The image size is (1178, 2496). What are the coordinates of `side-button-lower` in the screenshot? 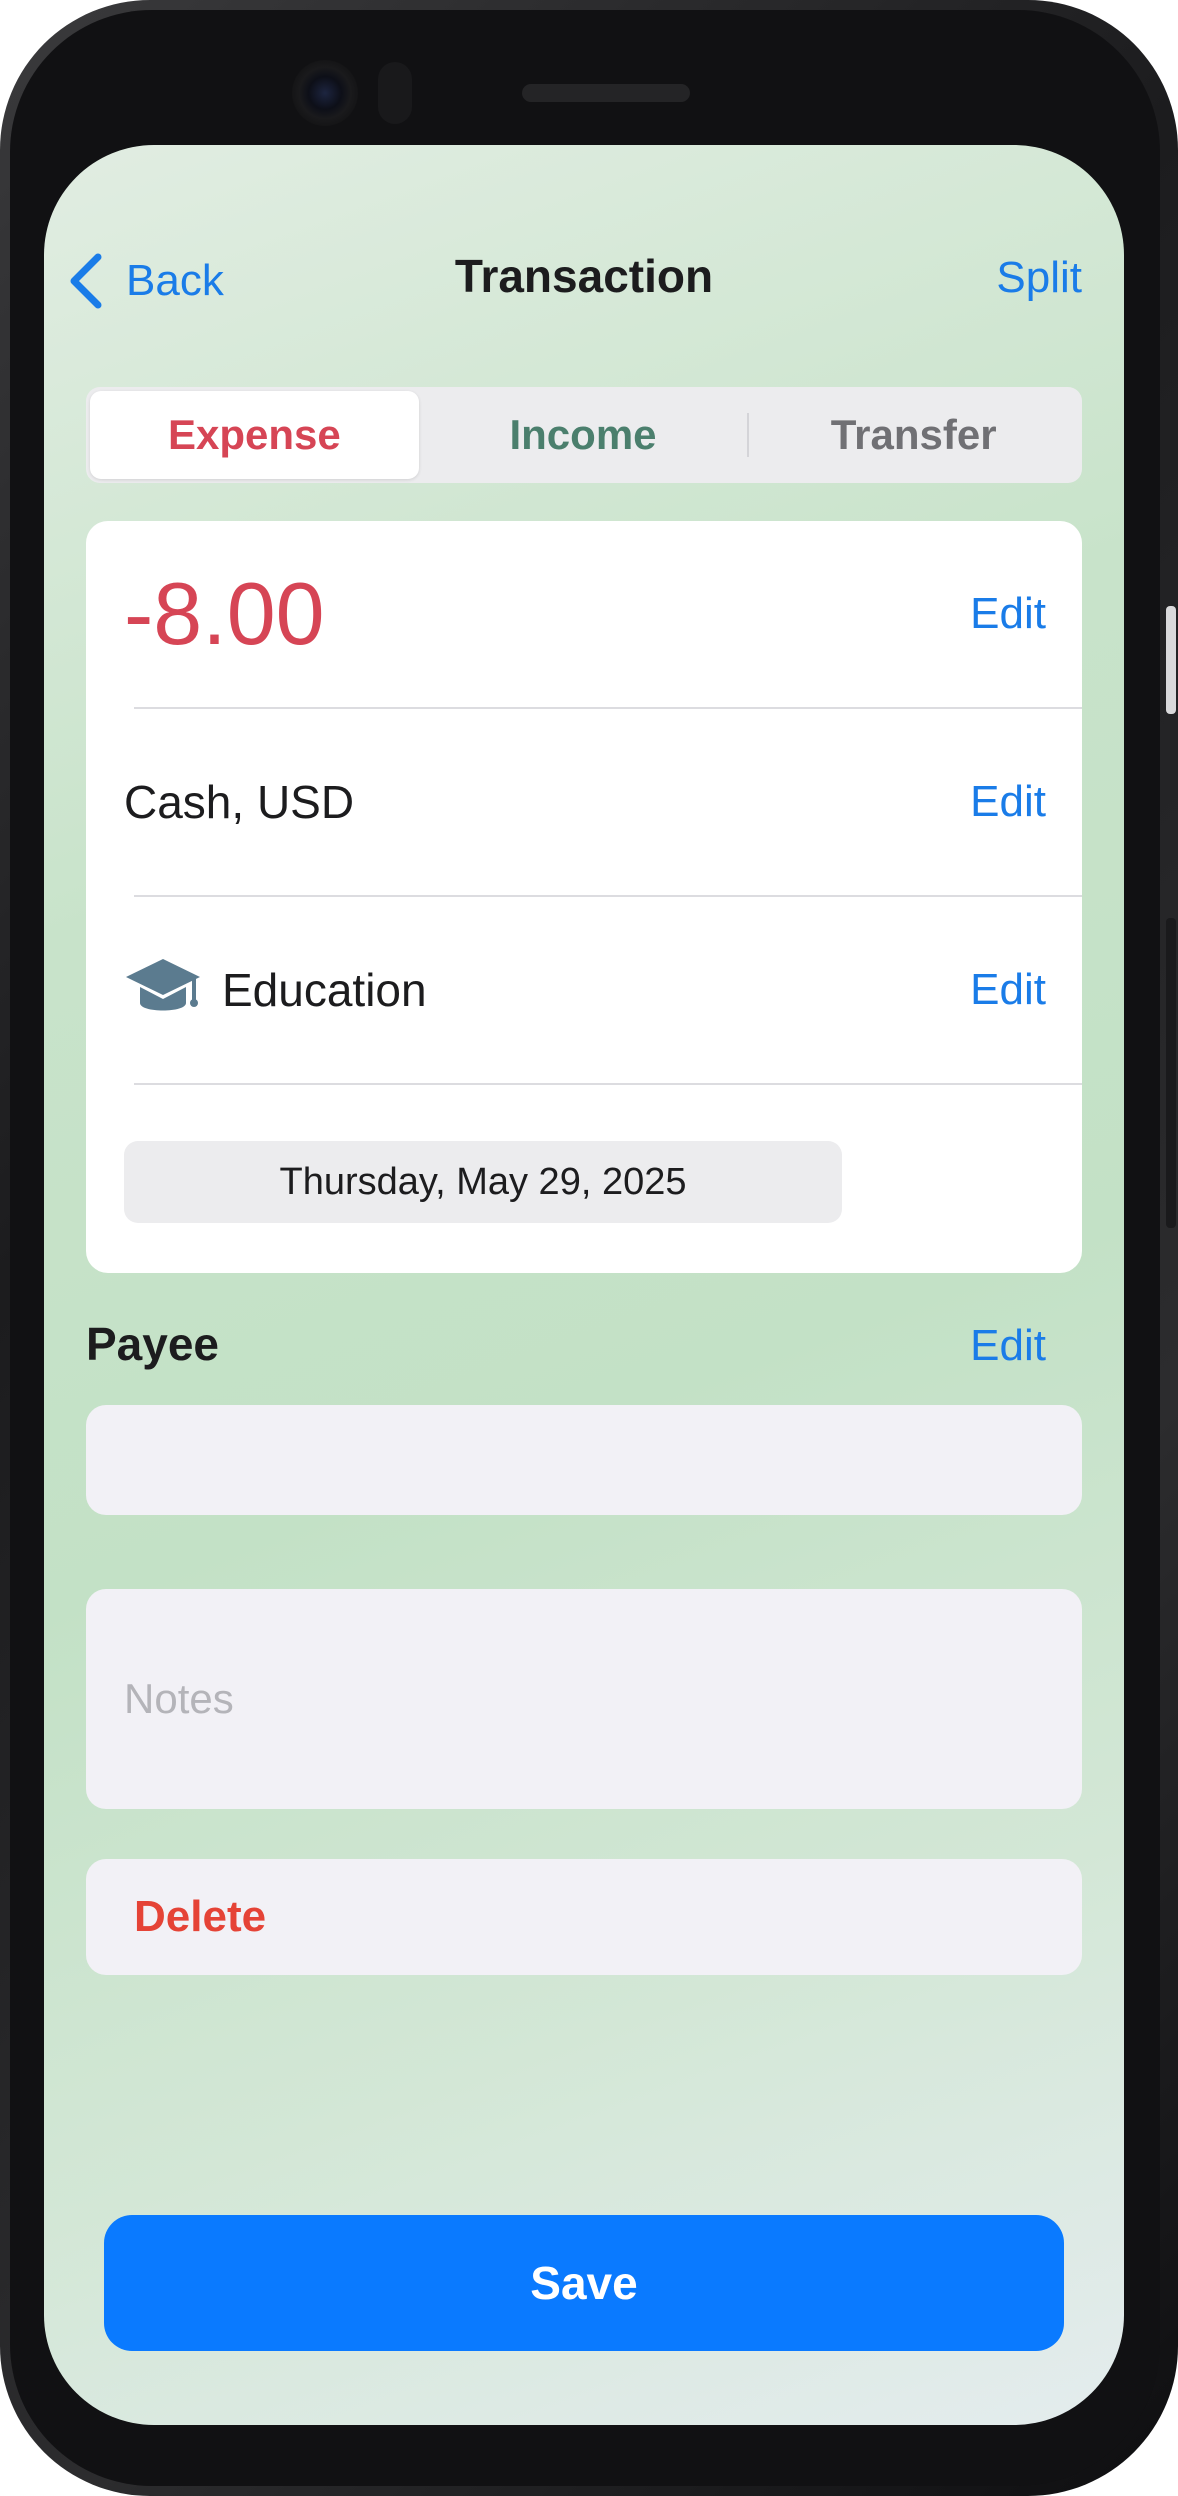 It's located at (1171, 1073).